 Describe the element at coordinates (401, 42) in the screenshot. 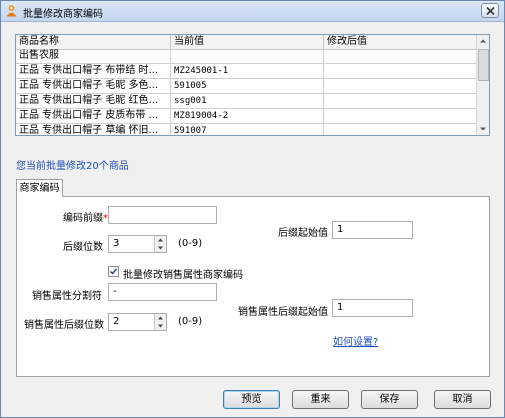

I see `column-header-new-value: 修改后值` at that location.